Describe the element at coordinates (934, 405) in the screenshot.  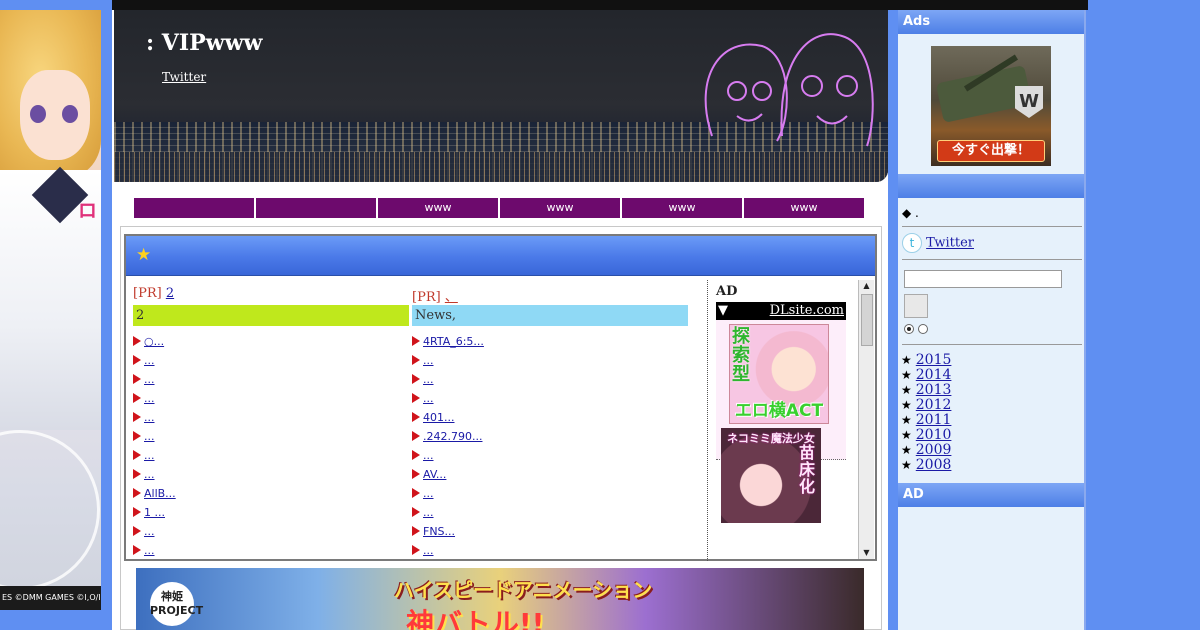
I see `archive-link: 2012` at that location.